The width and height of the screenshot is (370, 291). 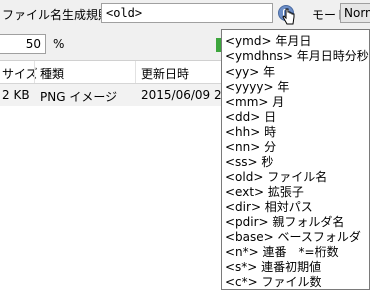 What do you see at coordinates (273, 267) in the screenshot?
I see `menu-item-s: <s*> 連番初期値` at bounding box center [273, 267].